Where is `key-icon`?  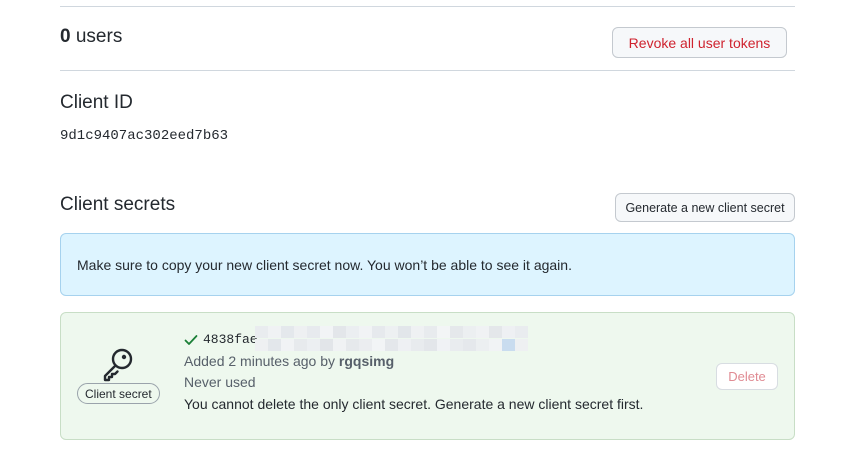
key-icon is located at coordinates (118, 365).